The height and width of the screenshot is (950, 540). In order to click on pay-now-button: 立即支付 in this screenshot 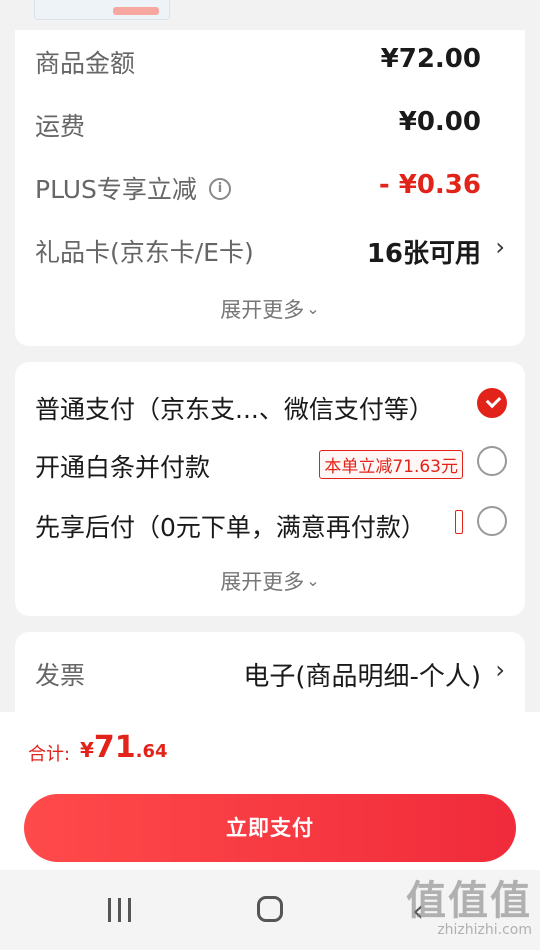, I will do `click(270, 828)`.